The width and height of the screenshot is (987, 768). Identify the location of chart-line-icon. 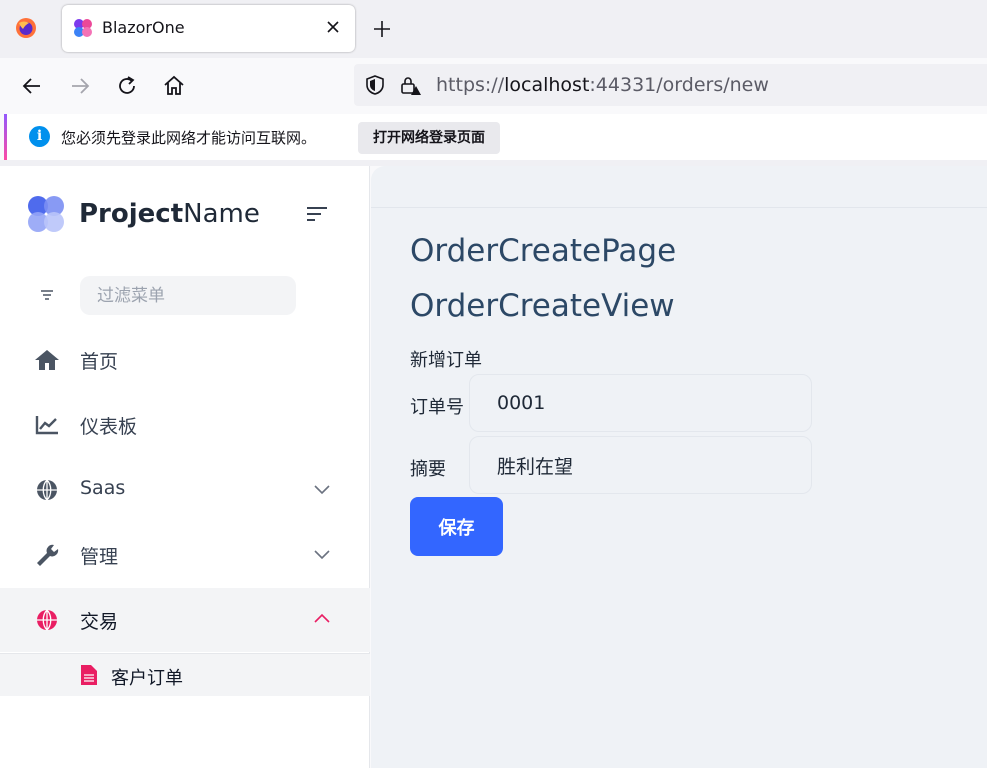
(46, 425).